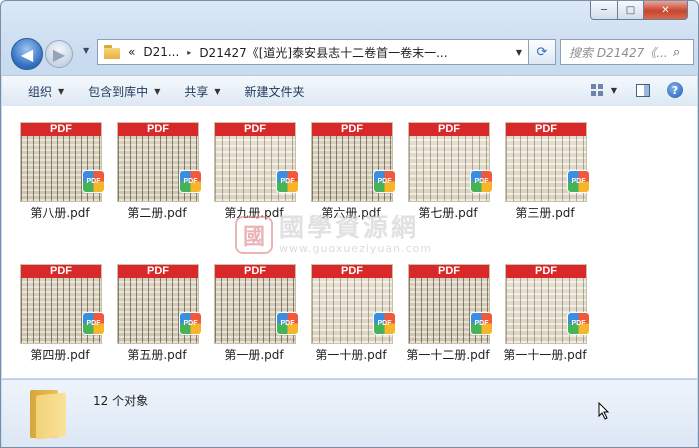 The width and height of the screenshot is (699, 448). Describe the element at coordinates (666, 10) in the screenshot. I see `close-button: ✕` at that location.